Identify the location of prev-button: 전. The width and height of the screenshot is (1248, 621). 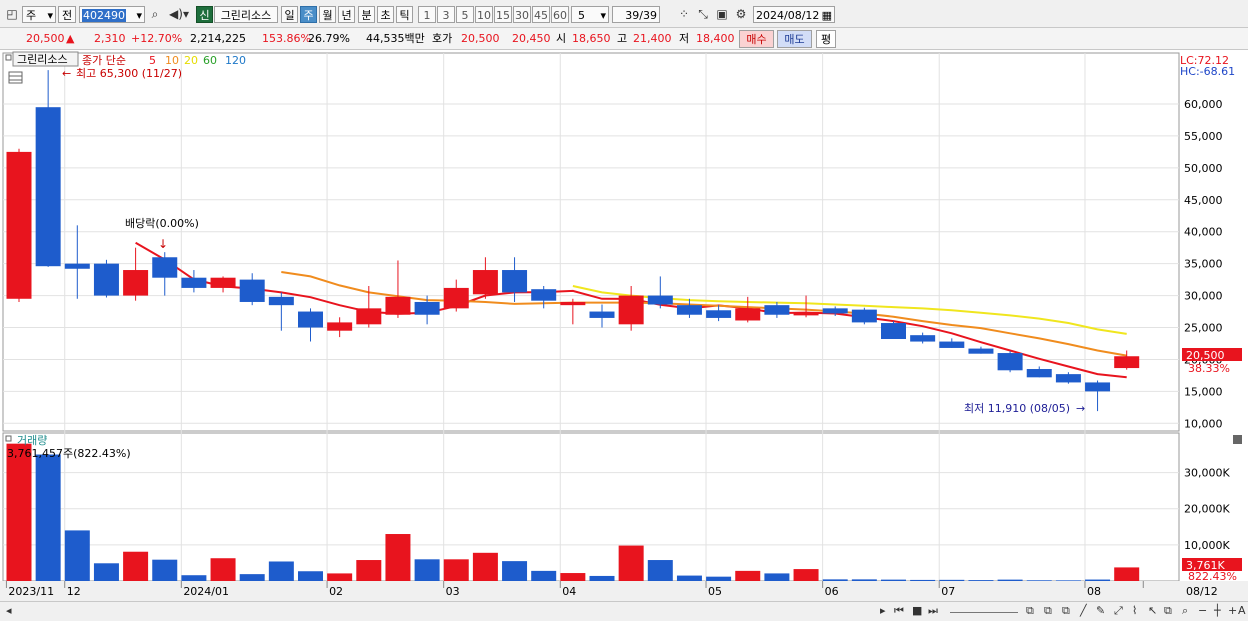
(67, 14).